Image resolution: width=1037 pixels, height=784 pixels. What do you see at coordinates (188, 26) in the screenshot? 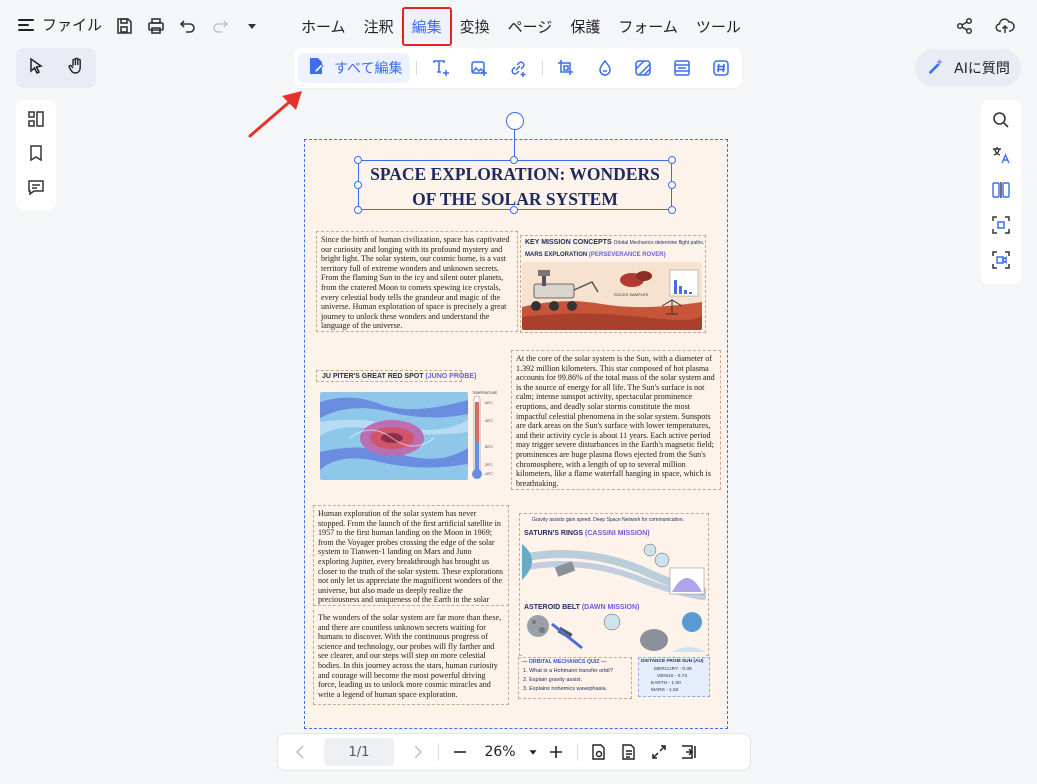
I see `undo-icon` at bounding box center [188, 26].